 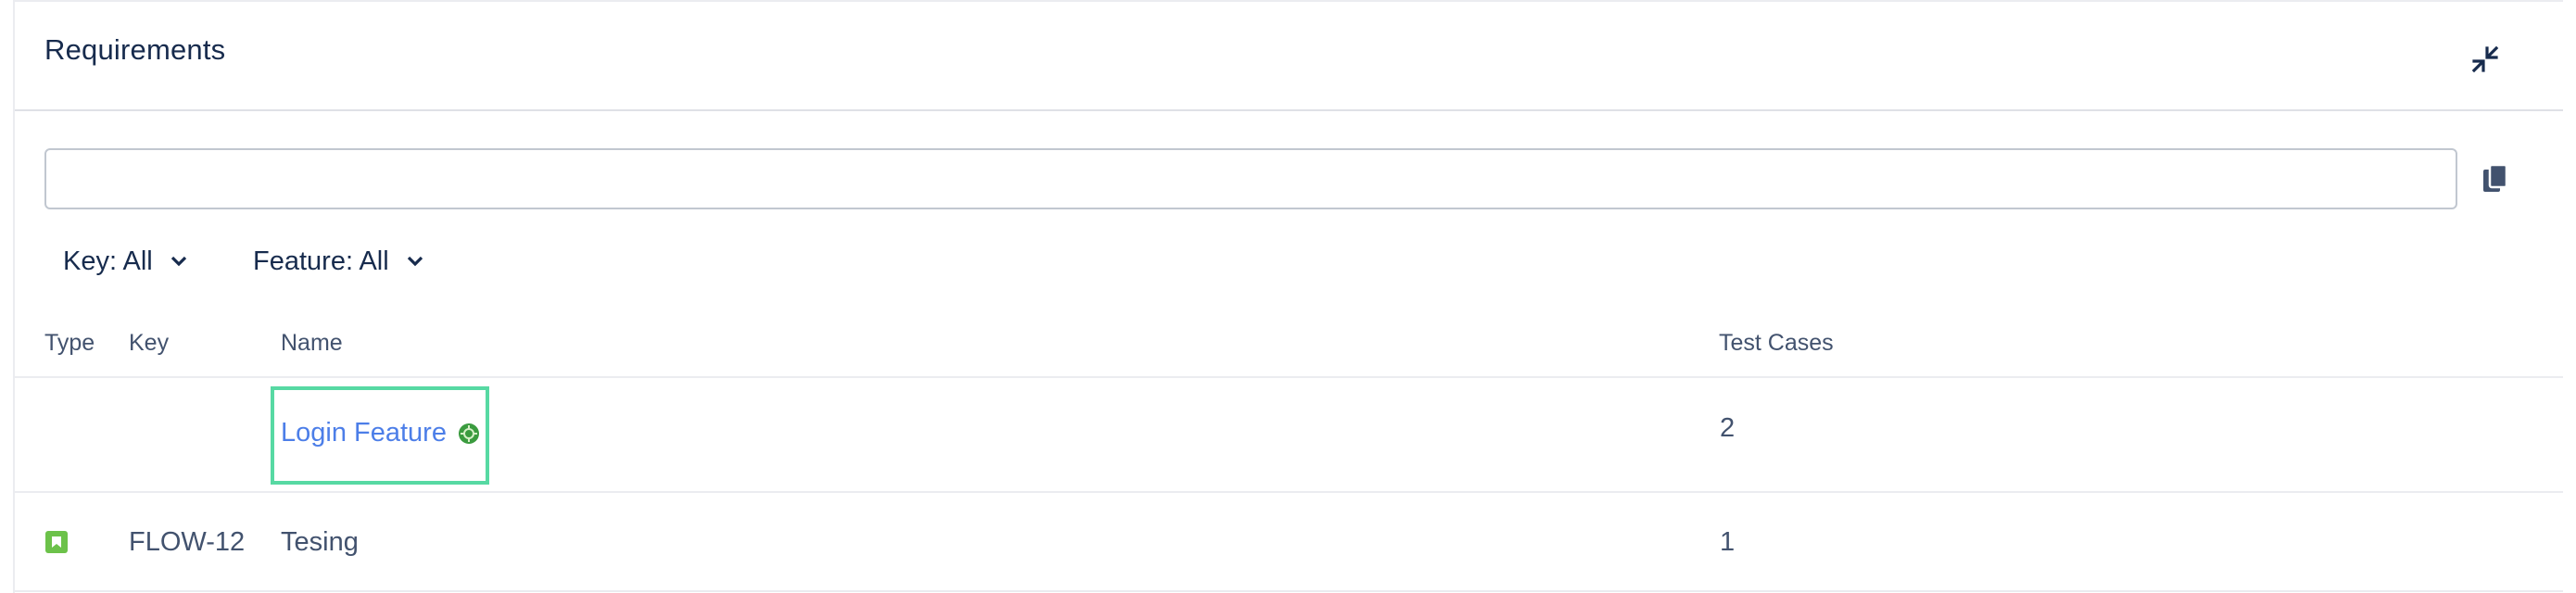 What do you see at coordinates (320, 542) in the screenshot?
I see `requirement-name: Tesing` at bounding box center [320, 542].